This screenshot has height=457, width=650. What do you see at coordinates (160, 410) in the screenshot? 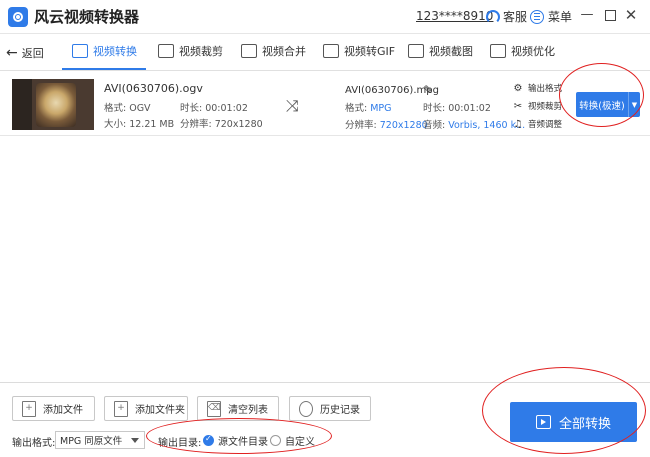
I see `button-label: 添加文件夹` at bounding box center [160, 410].